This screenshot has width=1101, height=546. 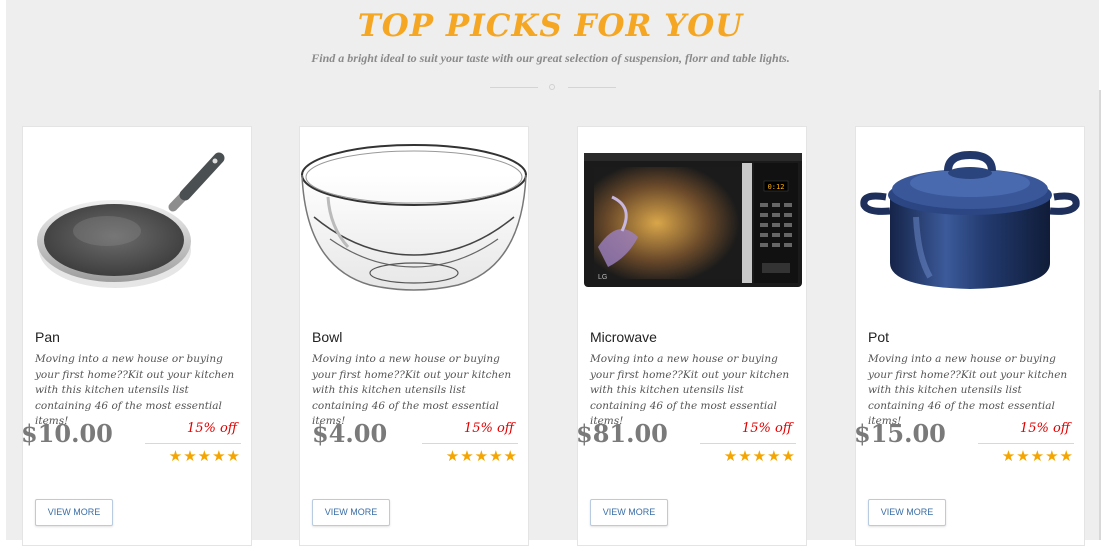 I want to click on divider-right, so click(x=592, y=87).